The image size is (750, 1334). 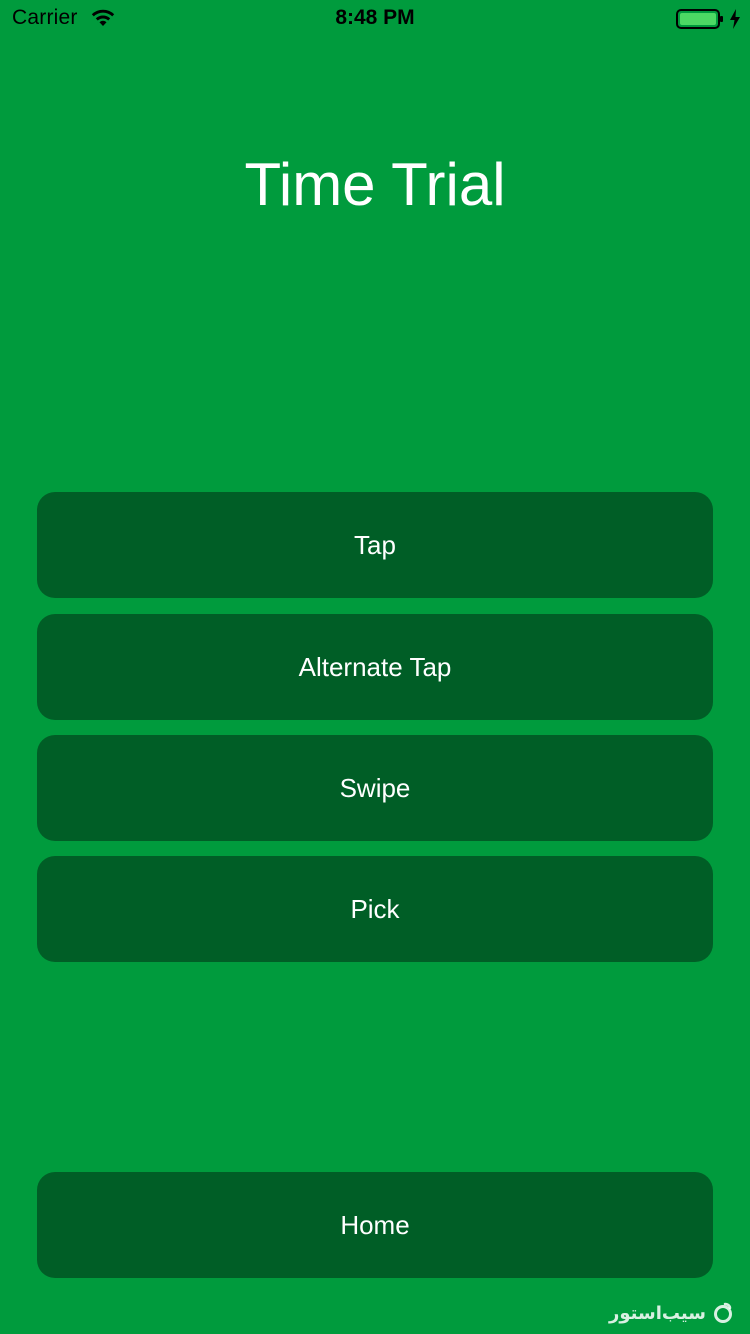 I want to click on tap-button-label: Tap, so click(x=375, y=544).